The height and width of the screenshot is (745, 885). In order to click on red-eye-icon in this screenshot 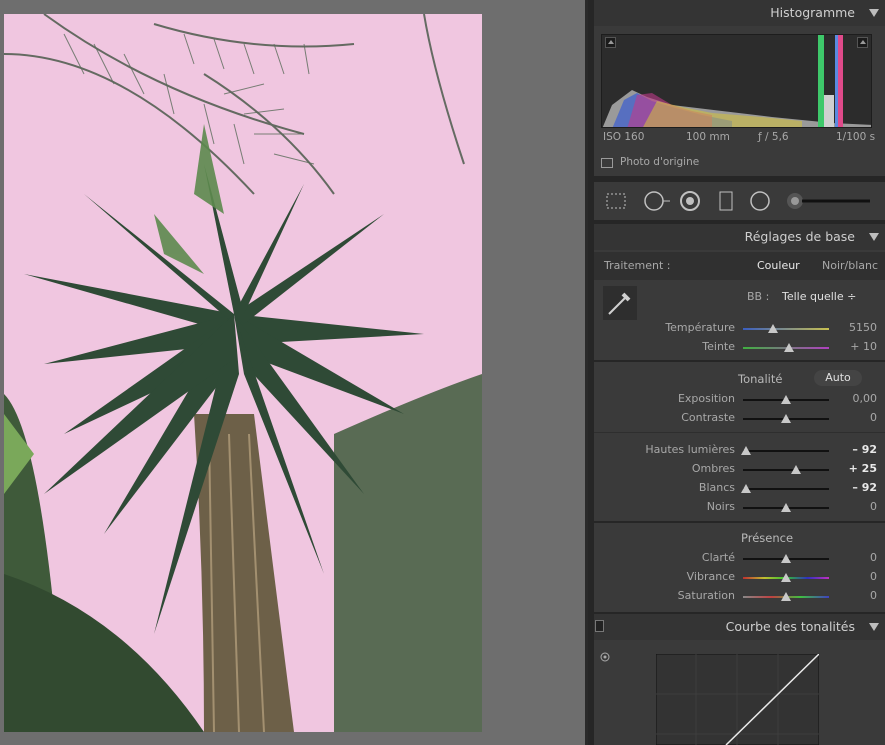, I will do `click(690, 201)`.